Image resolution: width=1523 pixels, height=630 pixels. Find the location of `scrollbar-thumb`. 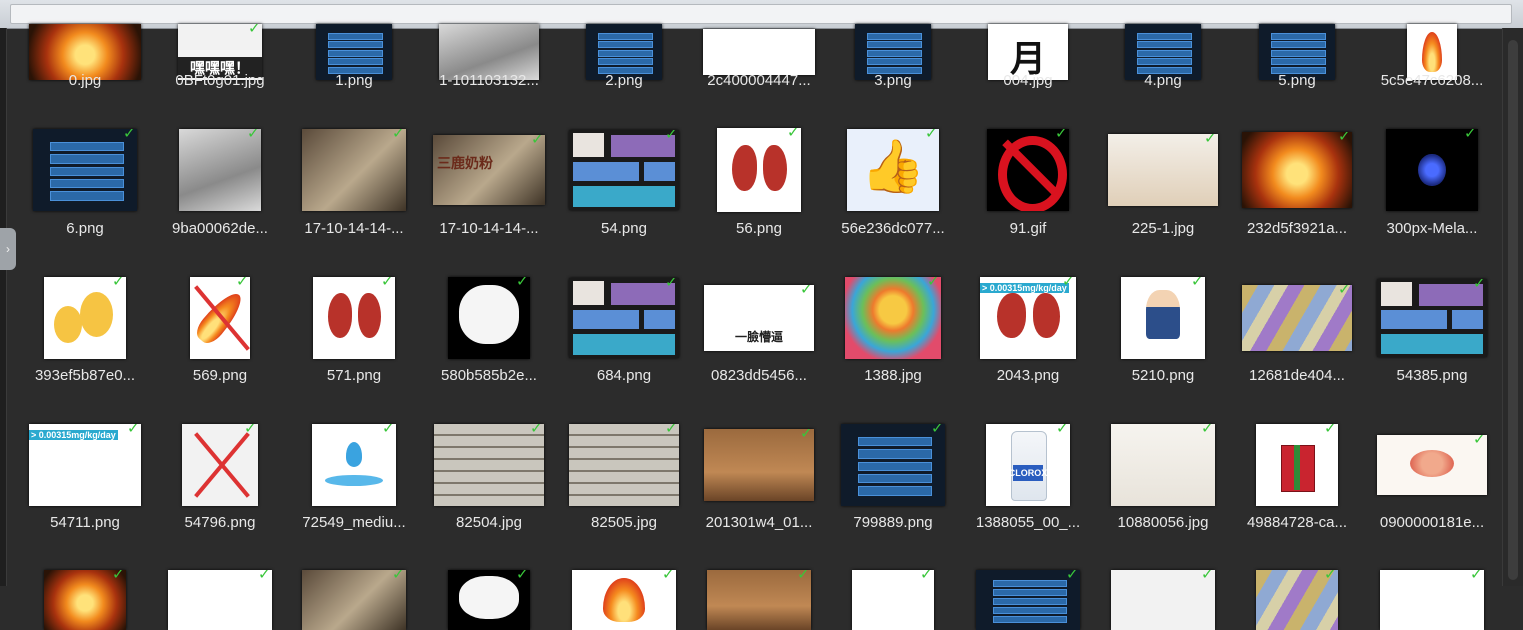

scrollbar-thumb is located at coordinates (1513, 310).